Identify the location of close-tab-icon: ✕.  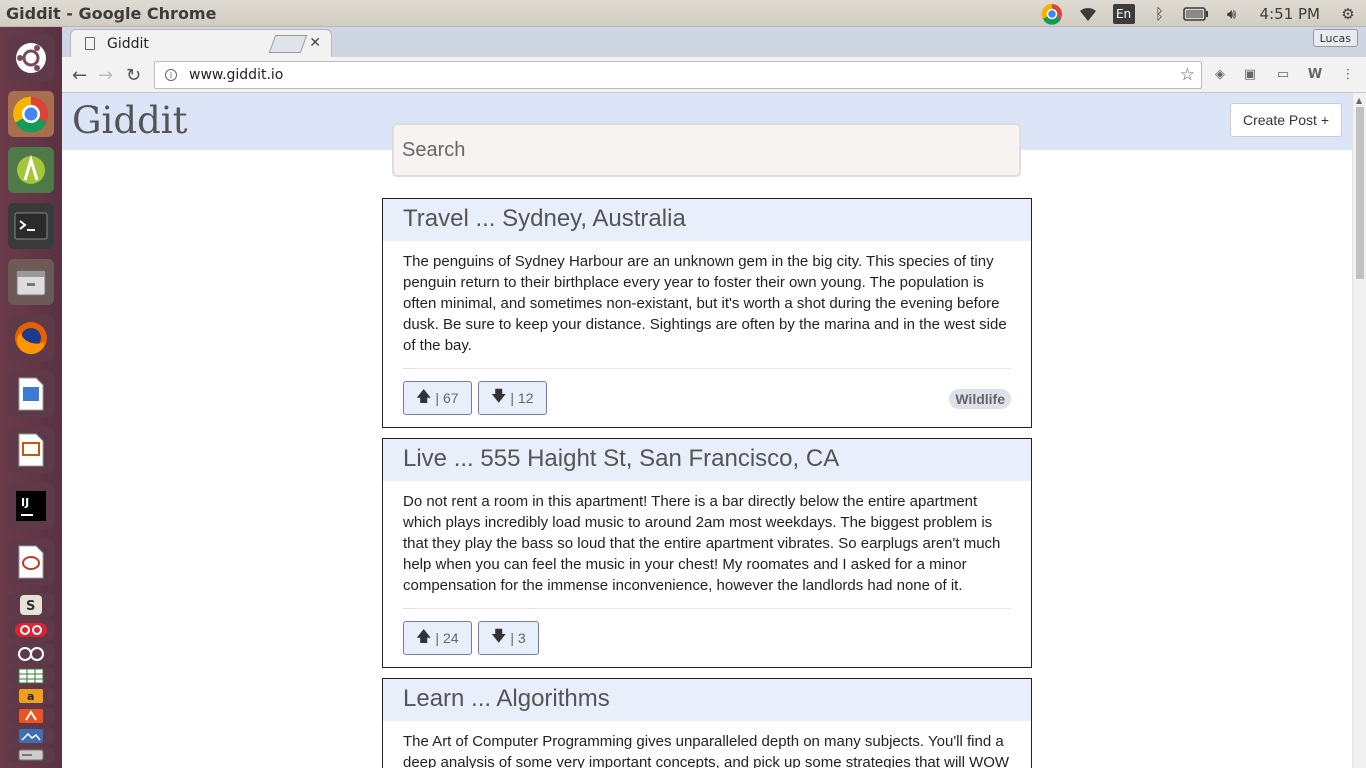
(315, 43).